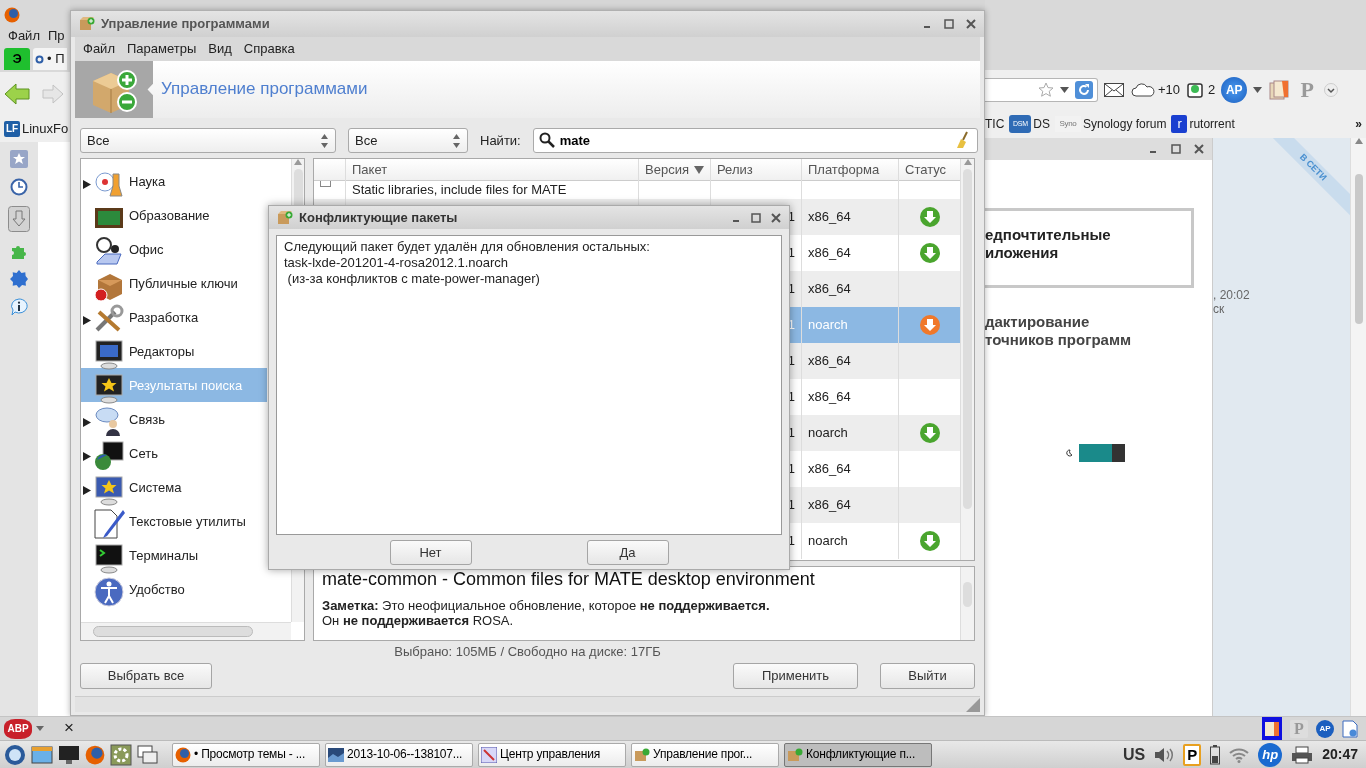 The width and height of the screenshot is (1366, 768). What do you see at coordinates (174, 283) in the screenshot?
I see `category-item: Публичные ключи` at bounding box center [174, 283].